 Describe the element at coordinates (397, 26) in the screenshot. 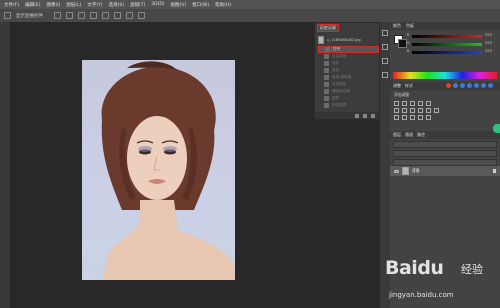

I see `tab-color: 颜色` at that location.